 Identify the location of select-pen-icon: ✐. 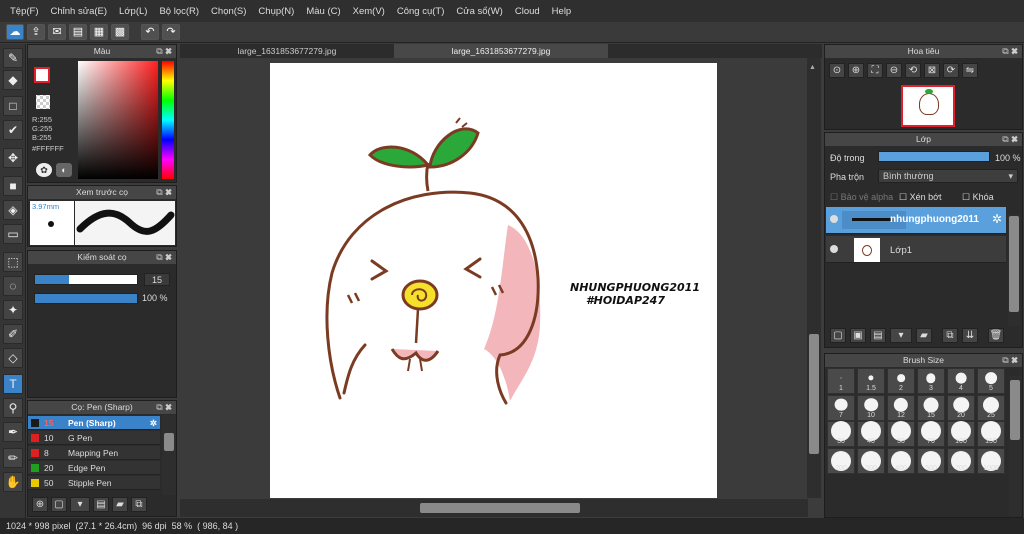
(13, 334).